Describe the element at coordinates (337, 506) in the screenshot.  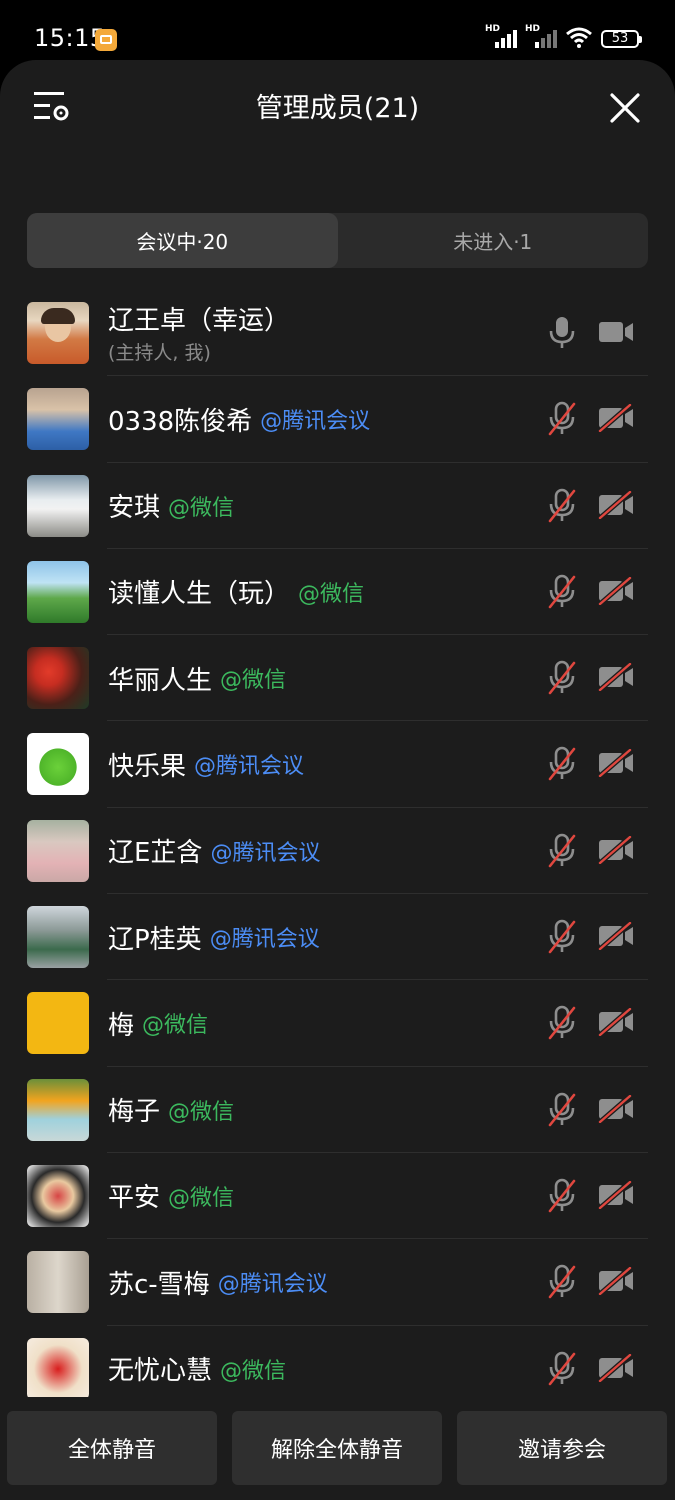
I see `list-item: 安琪 @微信` at that location.